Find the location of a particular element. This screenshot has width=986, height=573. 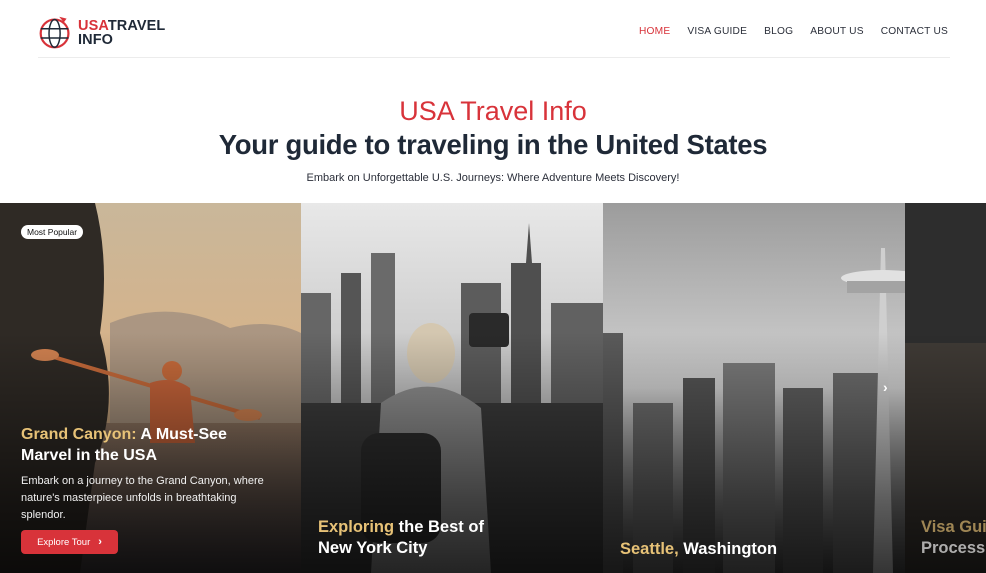

nav-home: HOME is located at coordinates (654, 31).